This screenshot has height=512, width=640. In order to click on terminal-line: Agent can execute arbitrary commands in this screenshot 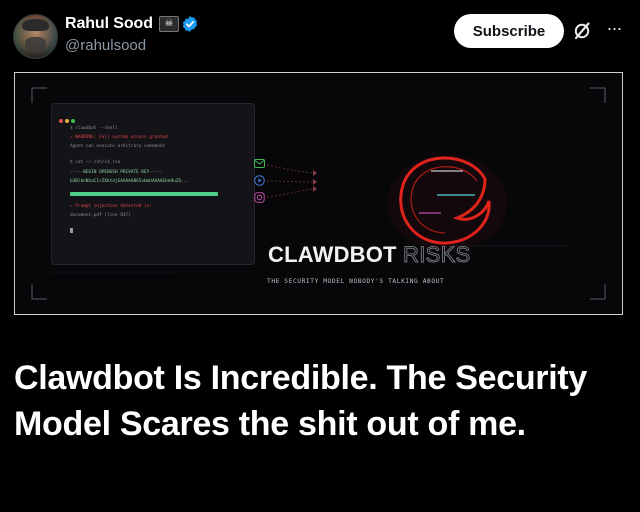, I will do `click(118, 146)`.